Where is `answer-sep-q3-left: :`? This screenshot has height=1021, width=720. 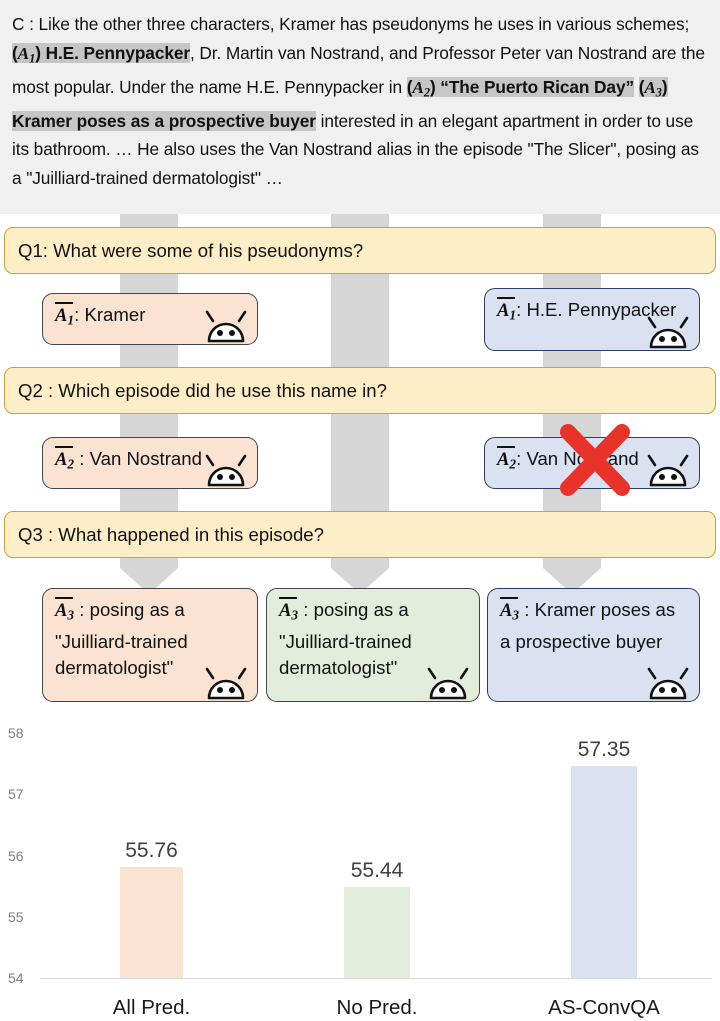
answer-sep-q3-left: : is located at coordinates (79, 609).